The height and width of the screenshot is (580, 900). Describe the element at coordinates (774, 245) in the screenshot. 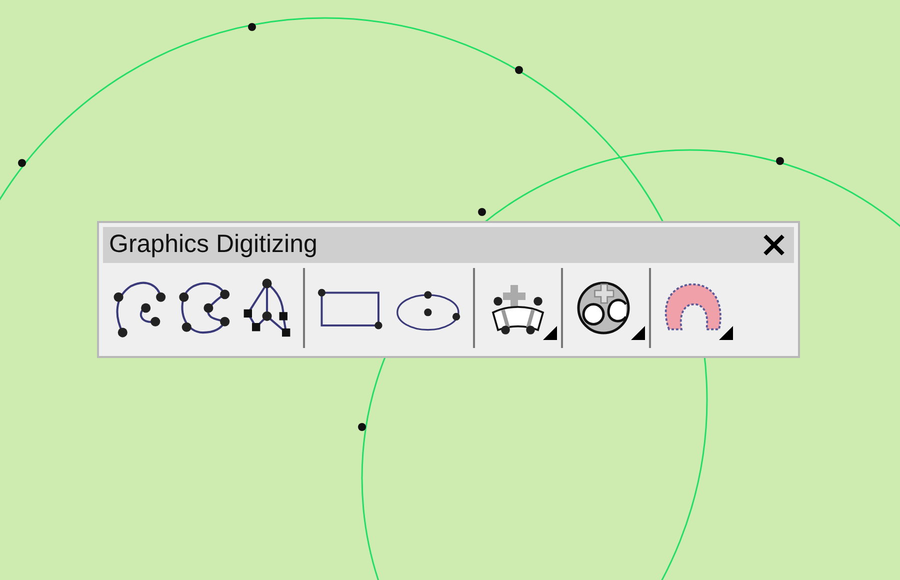

I see `close-icon` at that location.